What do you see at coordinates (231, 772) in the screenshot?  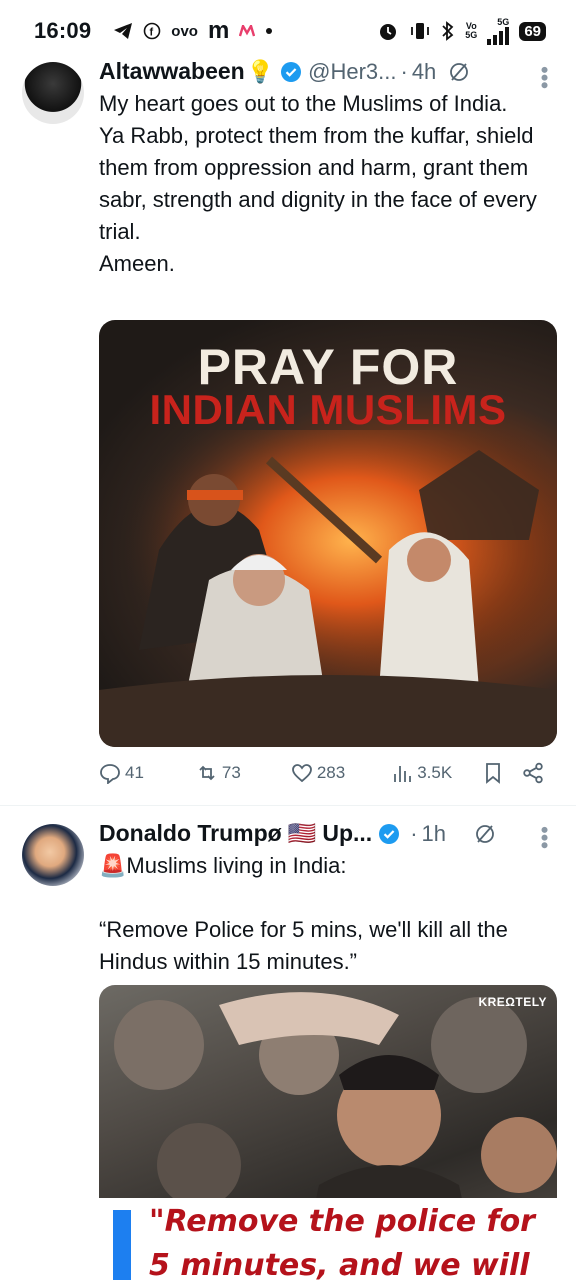 I see `repost-count: 73` at bounding box center [231, 772].